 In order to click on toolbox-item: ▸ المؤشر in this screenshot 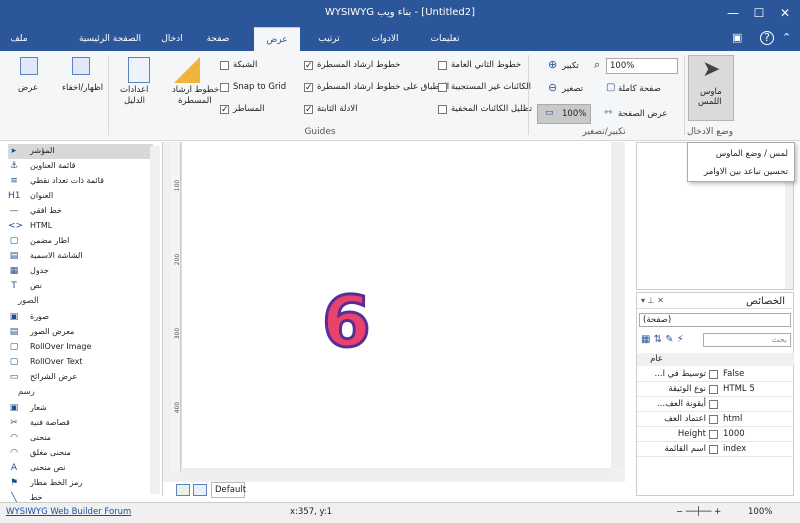, I will do `click(80, 151)`.